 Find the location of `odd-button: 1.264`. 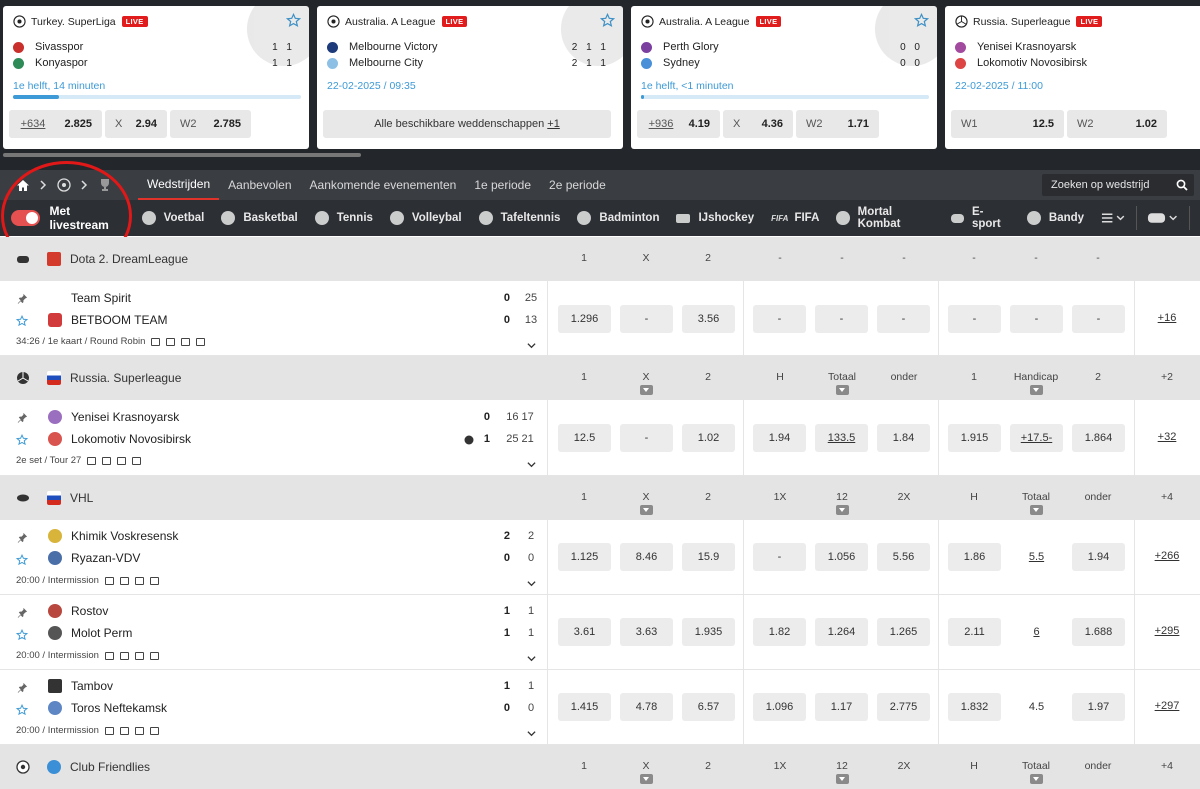

odd-button: 1.264 is located at coordinates (841, 632).